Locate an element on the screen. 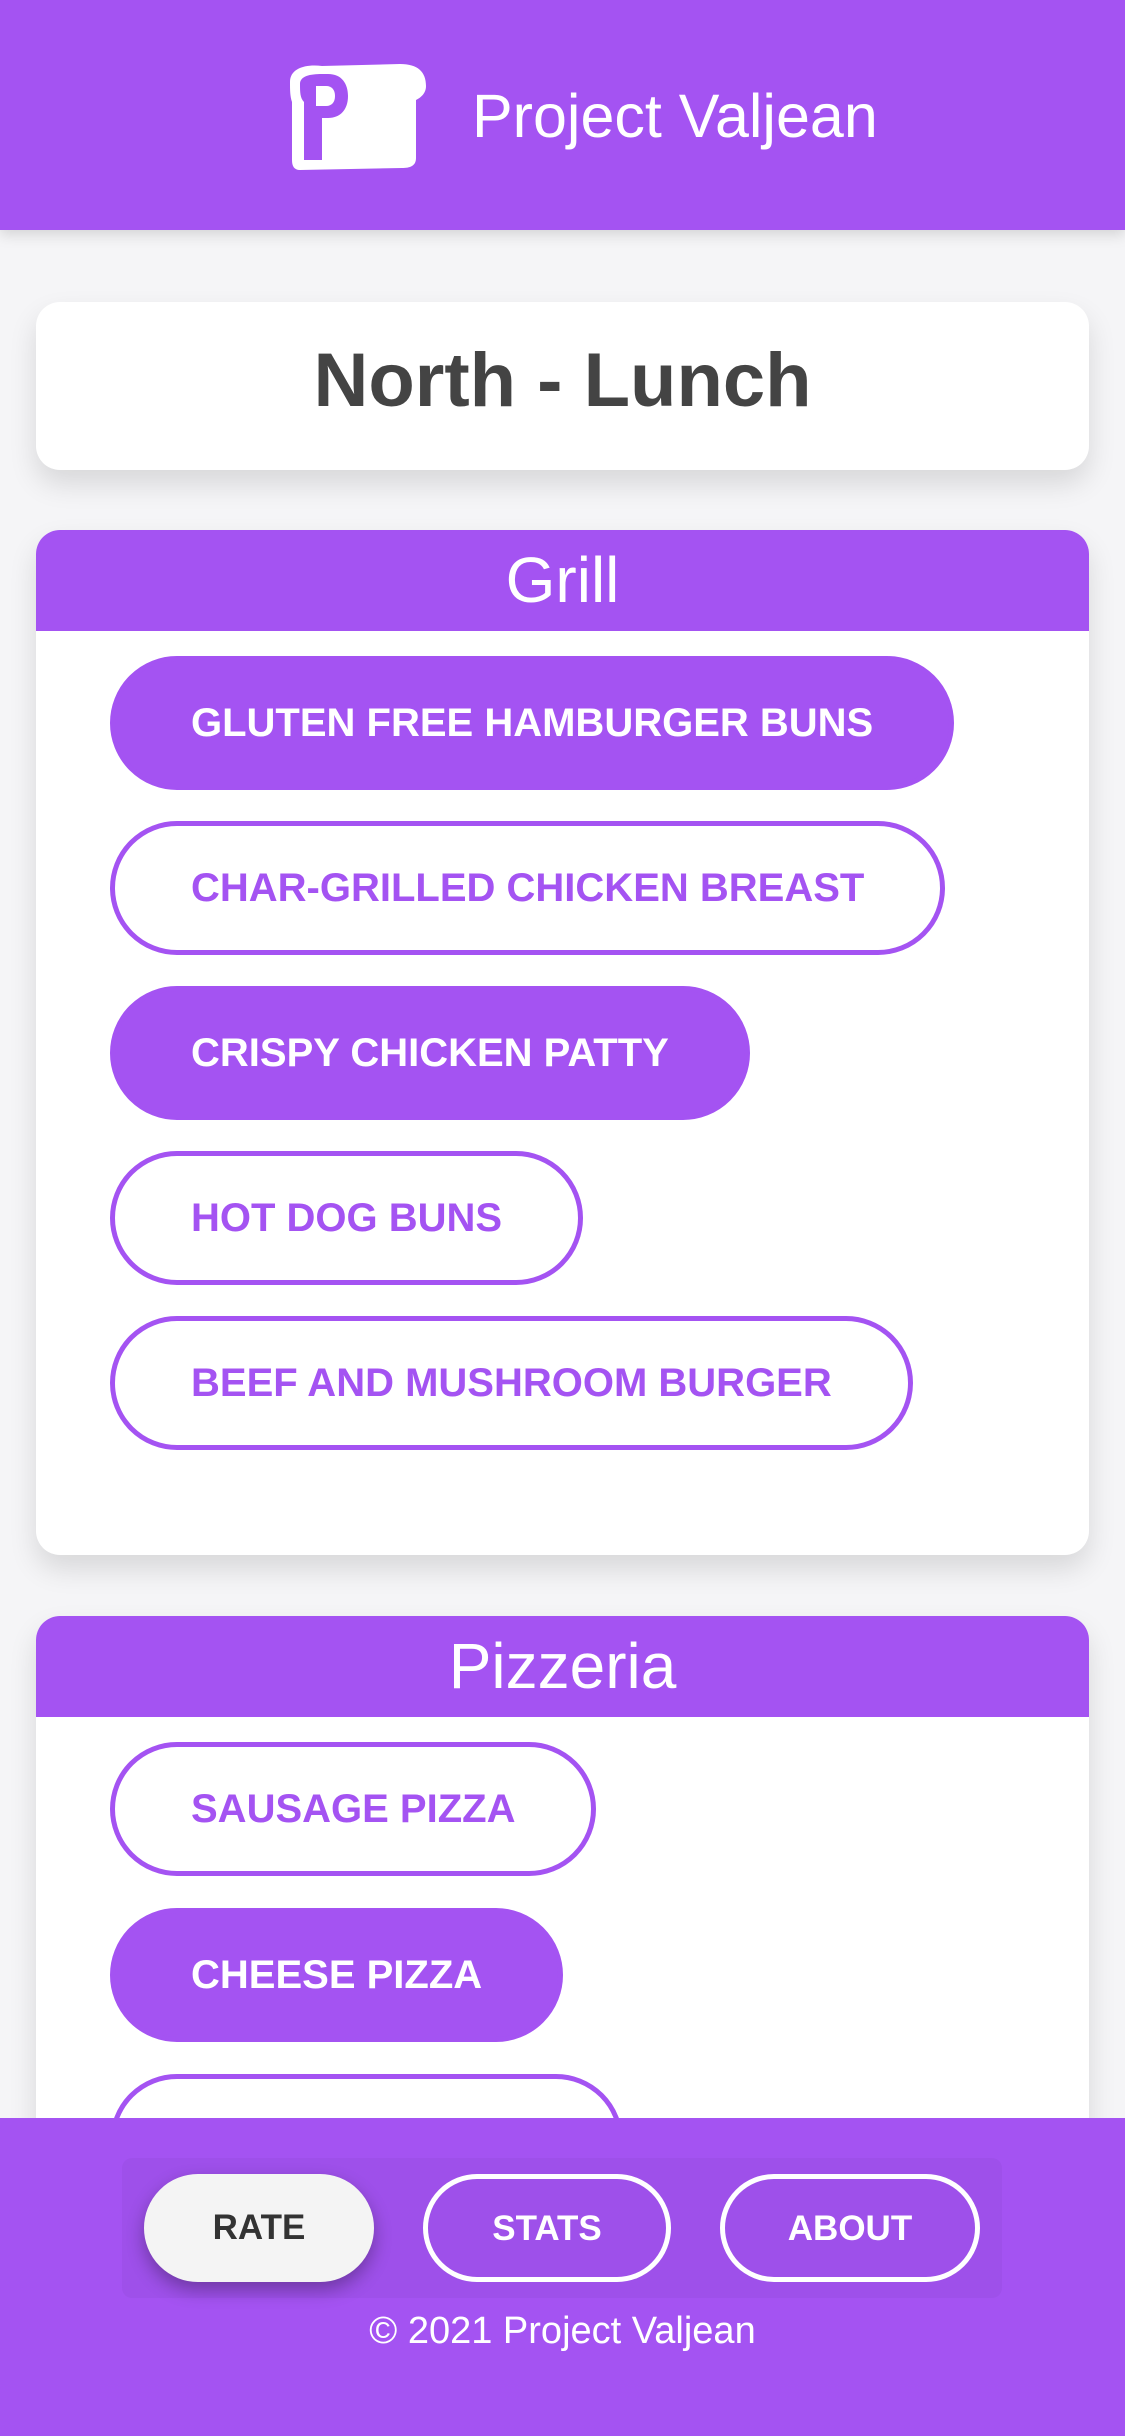  bread-p-logo-icon is located at coordinates (358, 117).